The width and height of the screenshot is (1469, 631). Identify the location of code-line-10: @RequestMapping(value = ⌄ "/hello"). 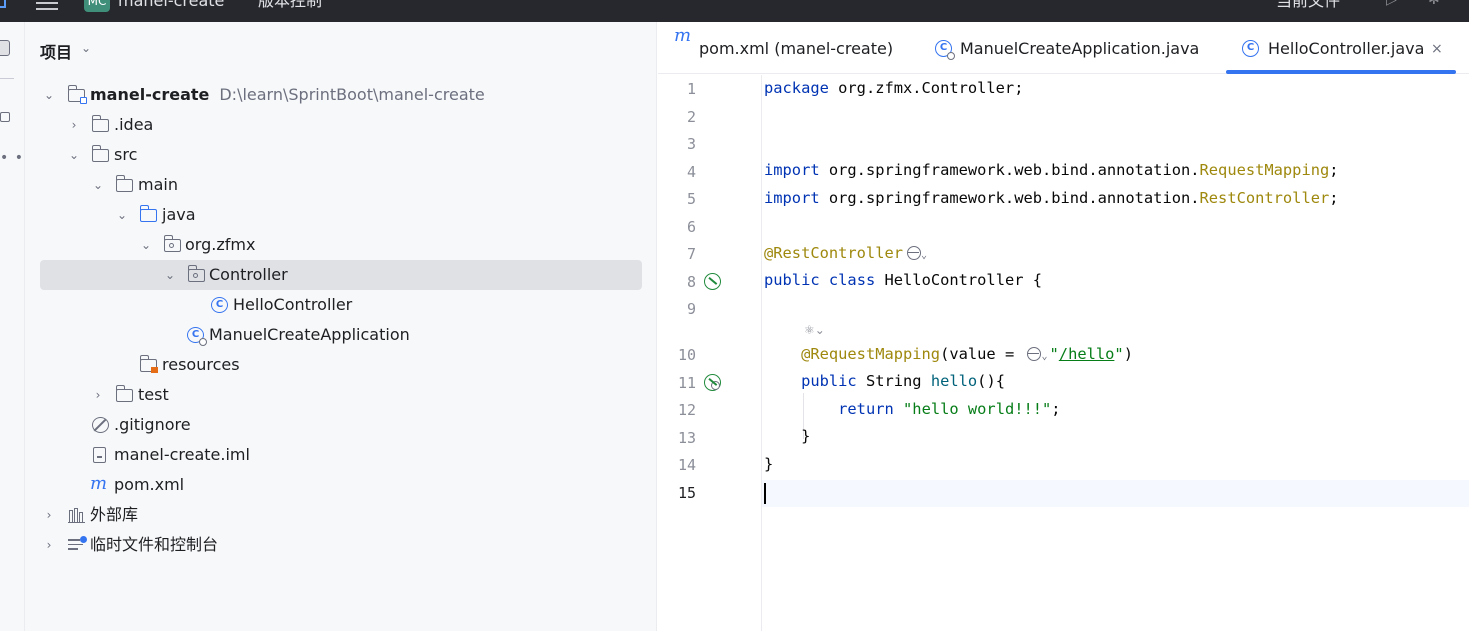
(967, 354).